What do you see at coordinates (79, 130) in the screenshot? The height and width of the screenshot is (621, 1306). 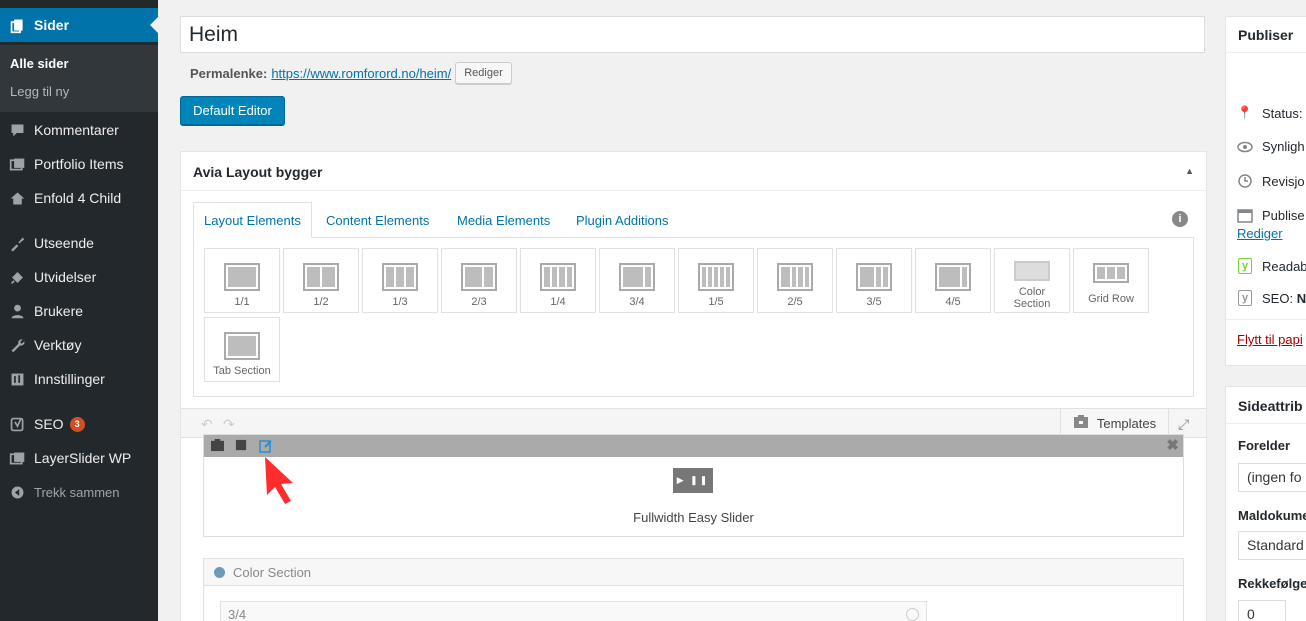 I see `menu-item-comments: Kommentarer` at bounding box center [79, 130].